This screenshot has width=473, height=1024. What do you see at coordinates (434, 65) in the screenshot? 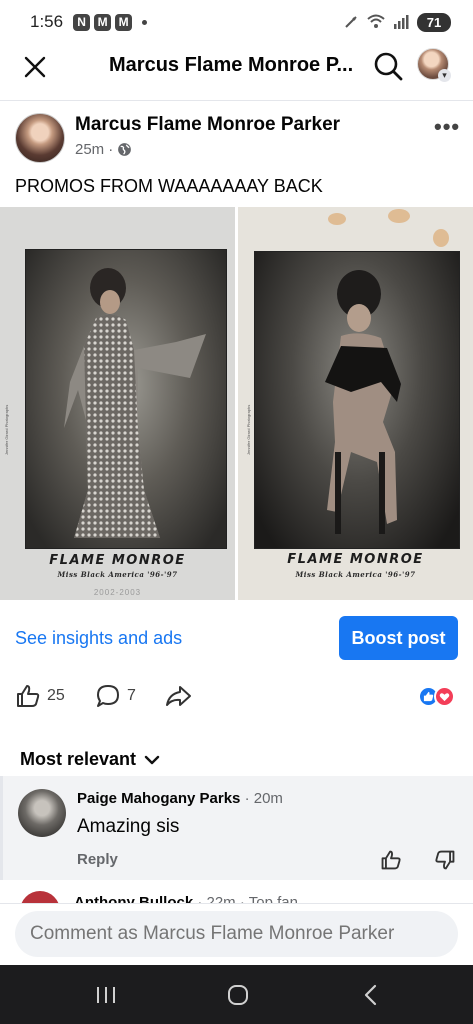
I see `profile-avatar-button: ▾` at bounding box center [434, 65].